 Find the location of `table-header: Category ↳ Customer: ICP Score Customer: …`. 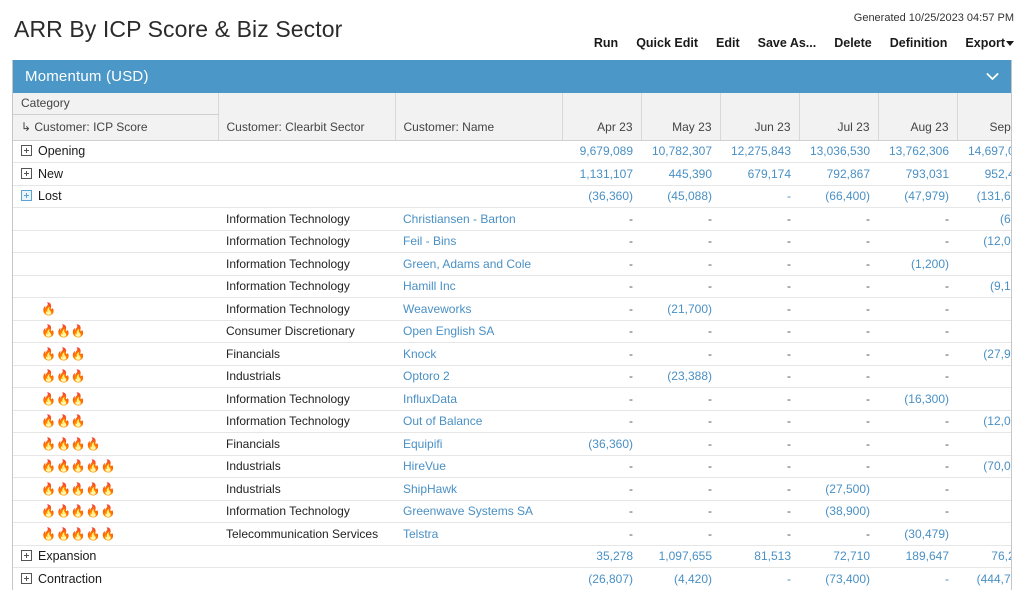

table-header: Category ↳ Customer: ICP Score Customer: … is located at coordinates (512, 117).